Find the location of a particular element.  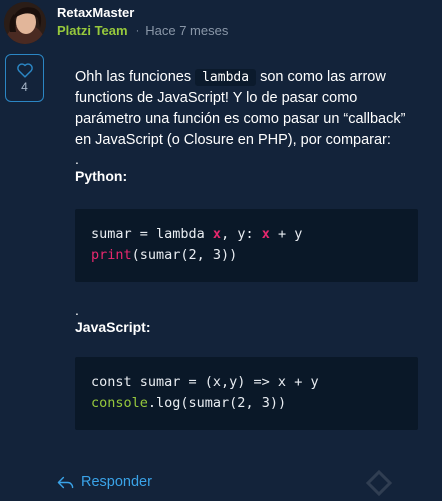

inline-code: lambda is located at coordinates (226, 77).